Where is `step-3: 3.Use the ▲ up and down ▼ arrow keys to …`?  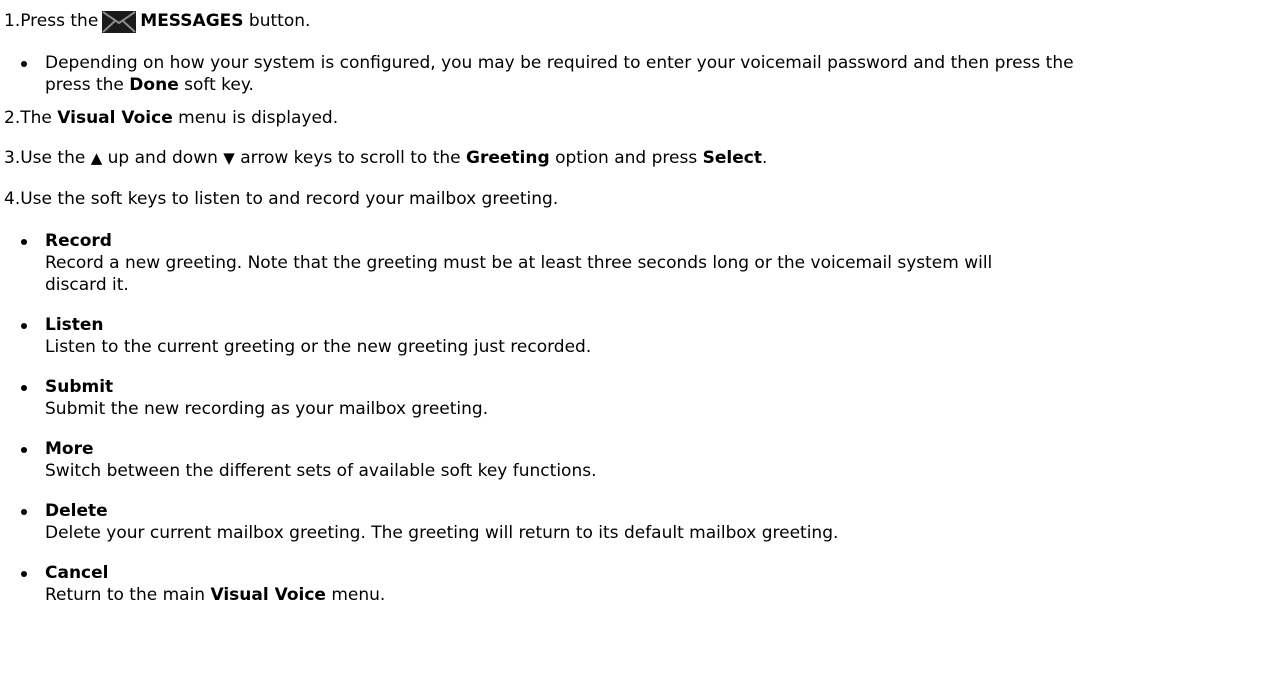 step-3: 3.Use the ▲ up and down ▼ arrow keys to … is located at coordinates (639, 158).